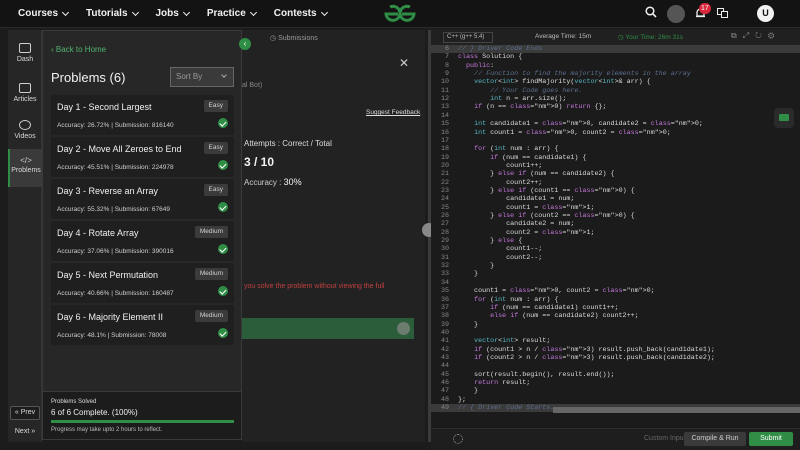  Describe the element at coordinates (615, 341) in the screenshot. I see `code-line: 41 vector<int> result;` at that location.